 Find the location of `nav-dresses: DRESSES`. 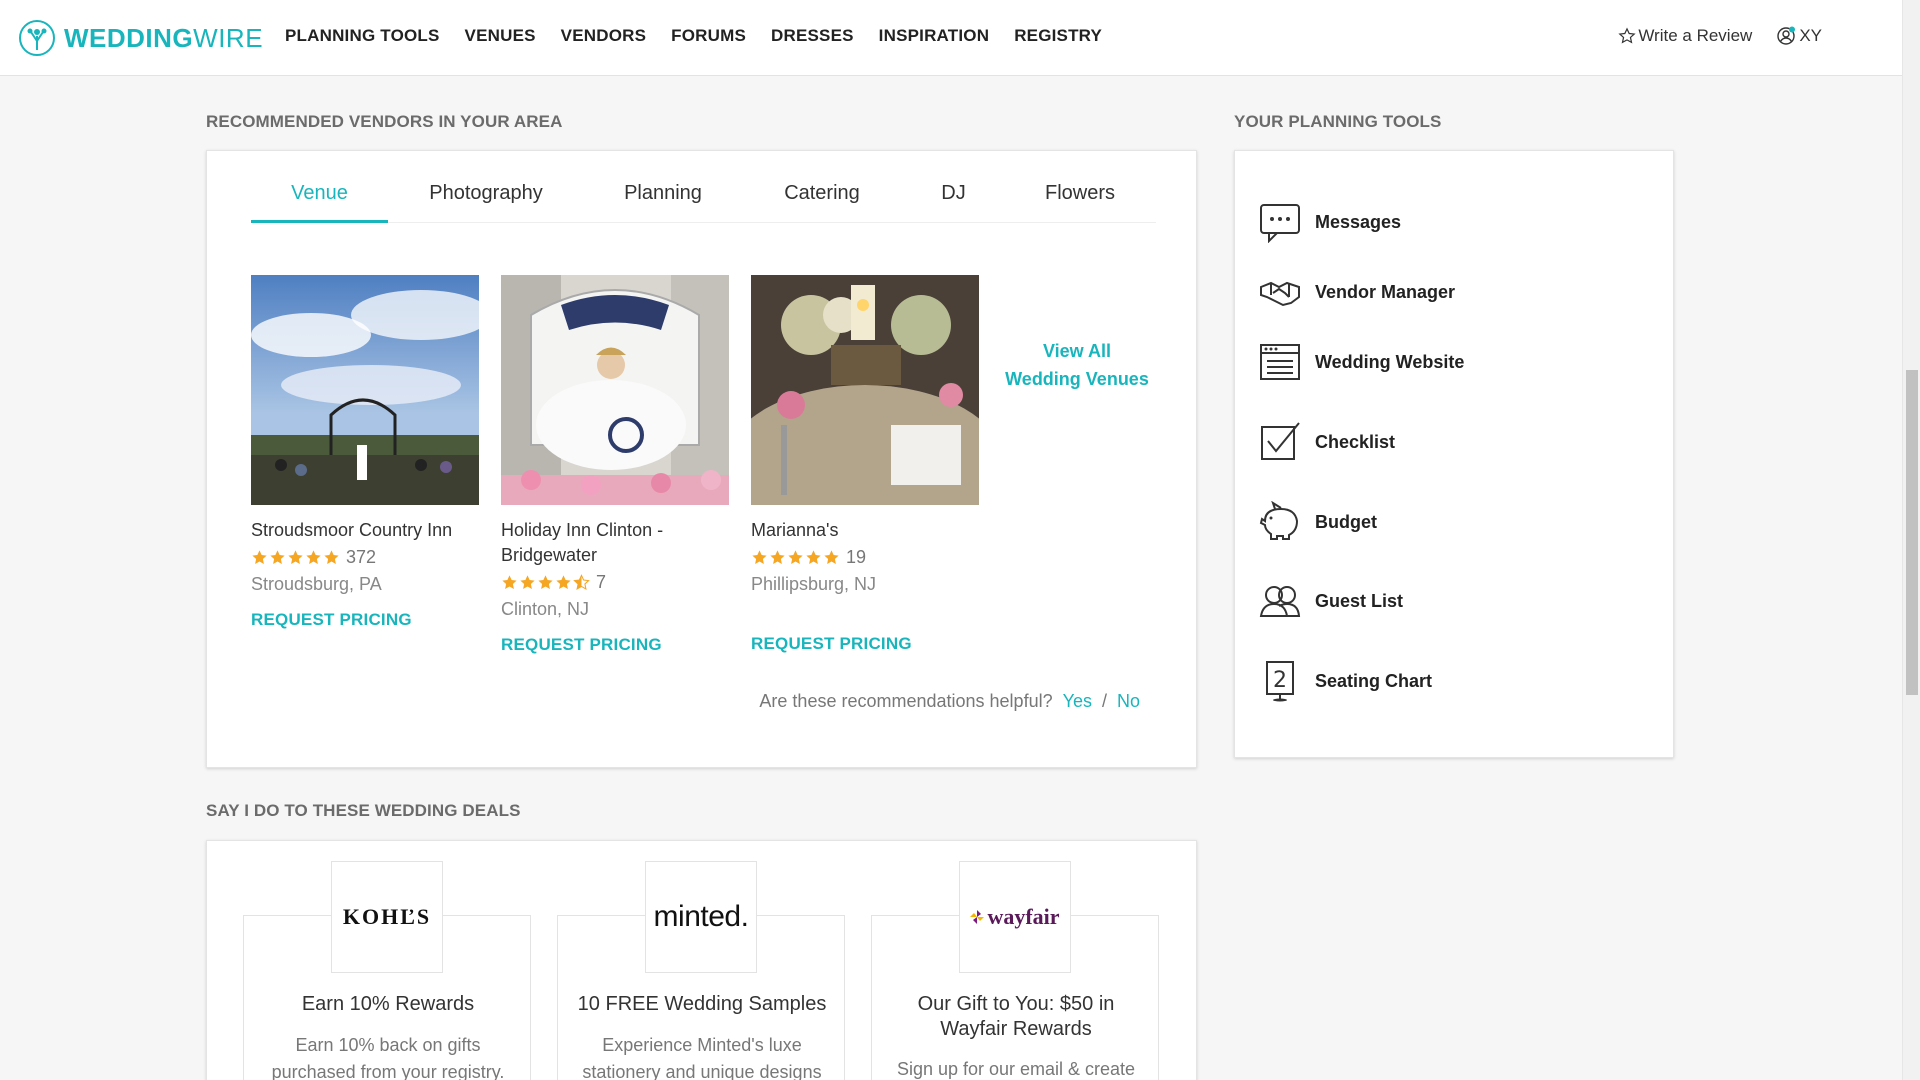

nav-dresses: DRESSES is located at coordinates (812, 36).